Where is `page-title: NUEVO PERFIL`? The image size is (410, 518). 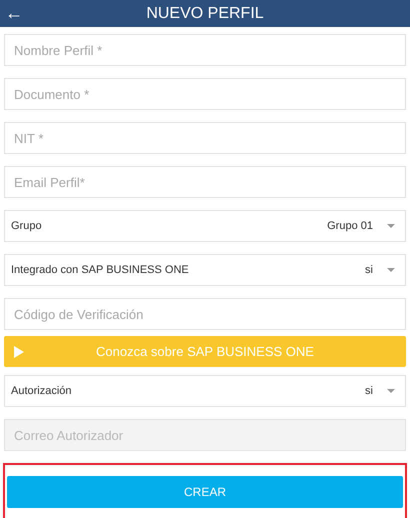
page-title: NUEVO PERFIL is located at coordinates (205, 14).